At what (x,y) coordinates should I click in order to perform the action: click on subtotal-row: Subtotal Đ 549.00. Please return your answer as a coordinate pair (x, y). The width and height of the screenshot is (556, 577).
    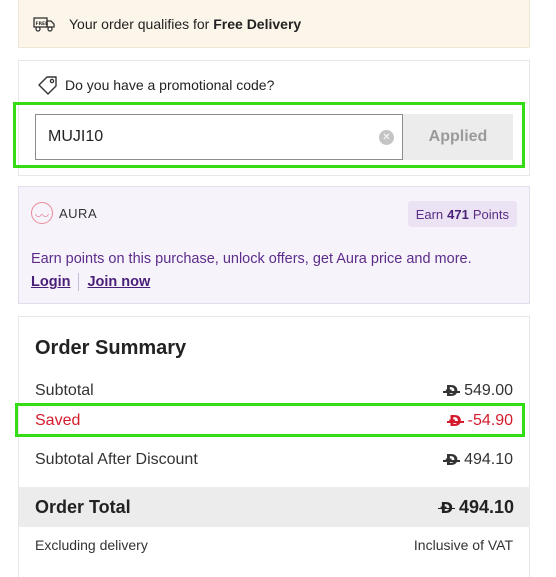
    Looking at the image, I should click on (274, 391).